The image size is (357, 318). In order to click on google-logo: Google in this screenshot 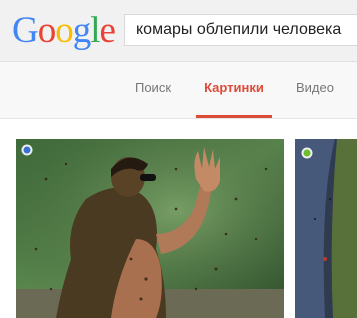, I will do `click(64, 30)`.